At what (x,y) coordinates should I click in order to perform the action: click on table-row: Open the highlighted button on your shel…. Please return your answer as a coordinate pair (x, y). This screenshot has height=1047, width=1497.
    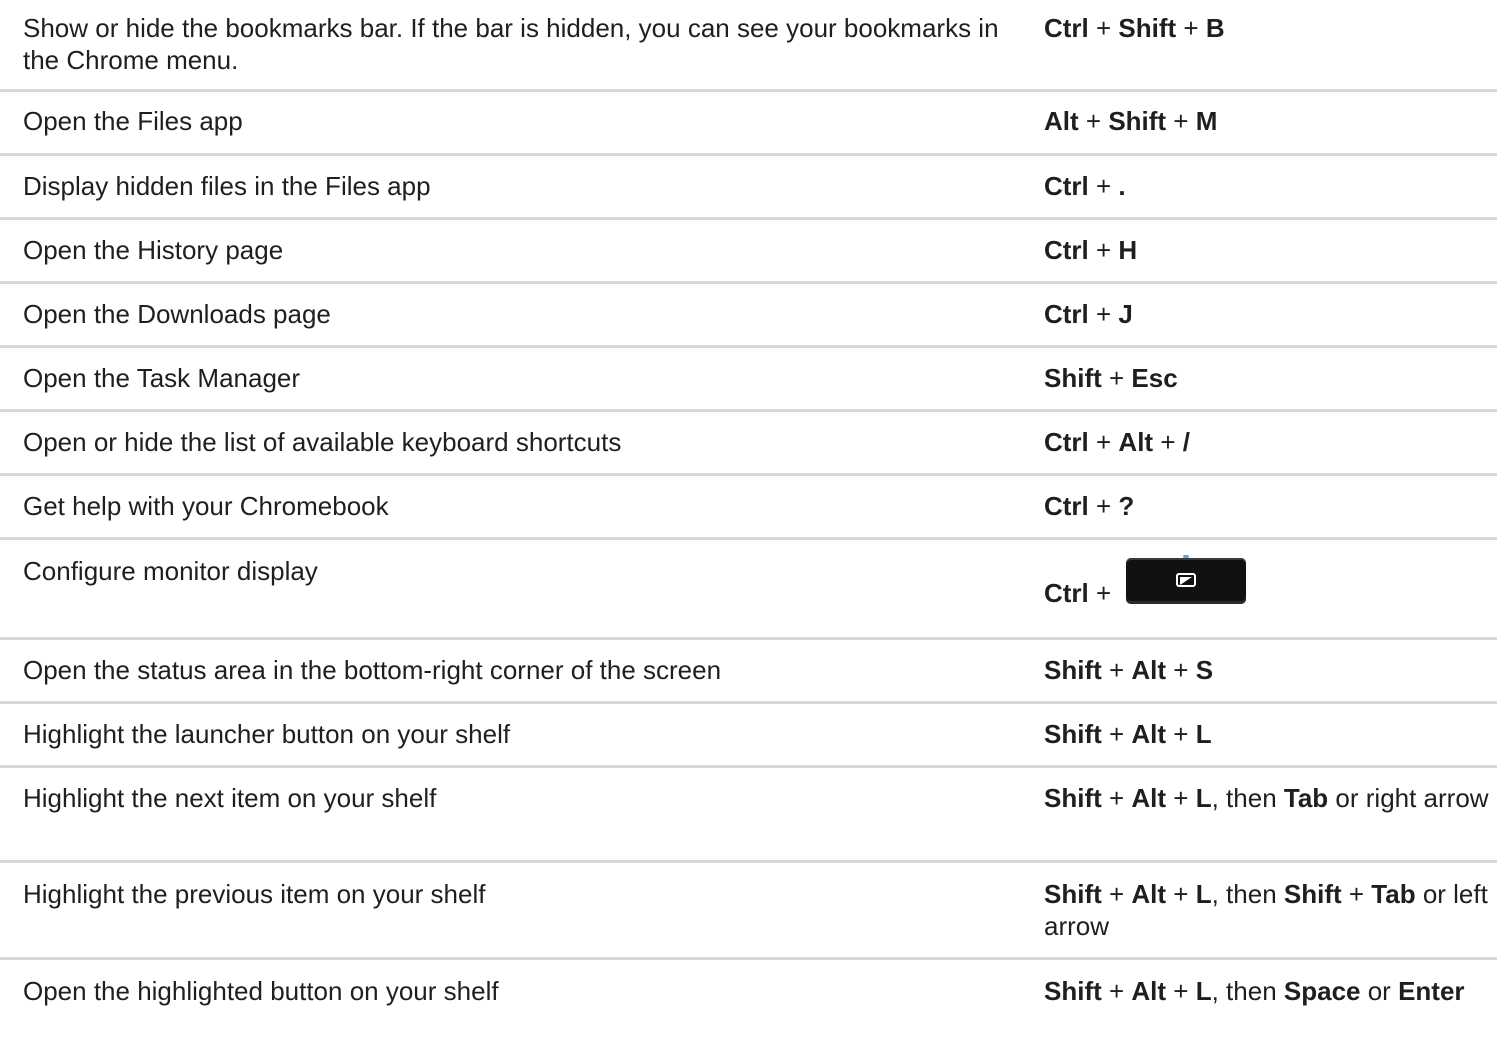
    Looking at the image, I should click on (748, 1003).